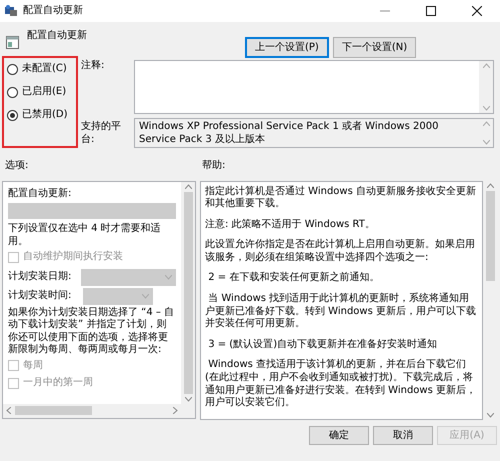  I want to click on field-label: 计划安装时间:, so click(40, 296).